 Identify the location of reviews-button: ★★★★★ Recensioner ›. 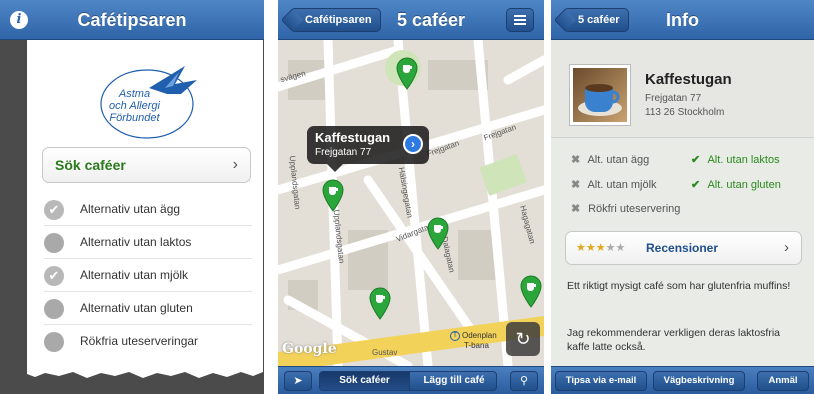
(683, 248).